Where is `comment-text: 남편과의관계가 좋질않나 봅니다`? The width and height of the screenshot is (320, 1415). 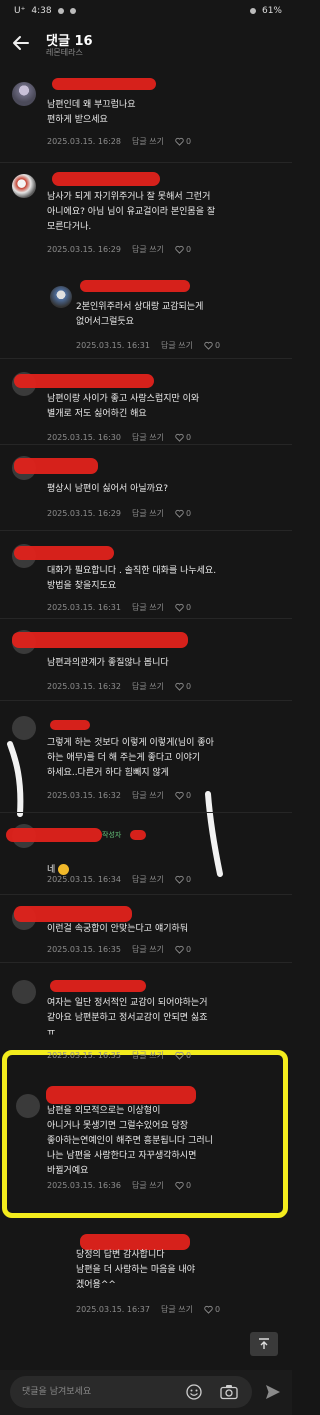
comment-text: 남편과의관계가 좋질않나 봅니다 is located at coordinates (108, 663).